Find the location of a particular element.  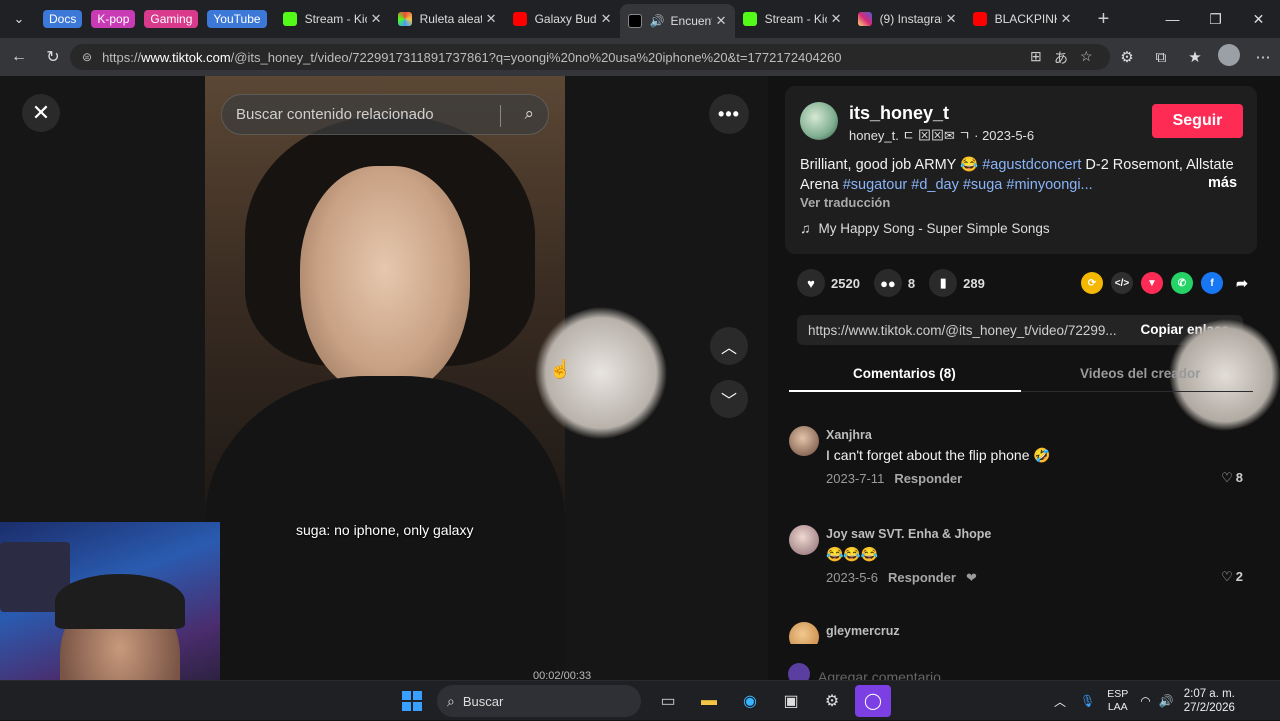

tab-list-chevron-icon: ⌄ is located at coordinates (19, 19).